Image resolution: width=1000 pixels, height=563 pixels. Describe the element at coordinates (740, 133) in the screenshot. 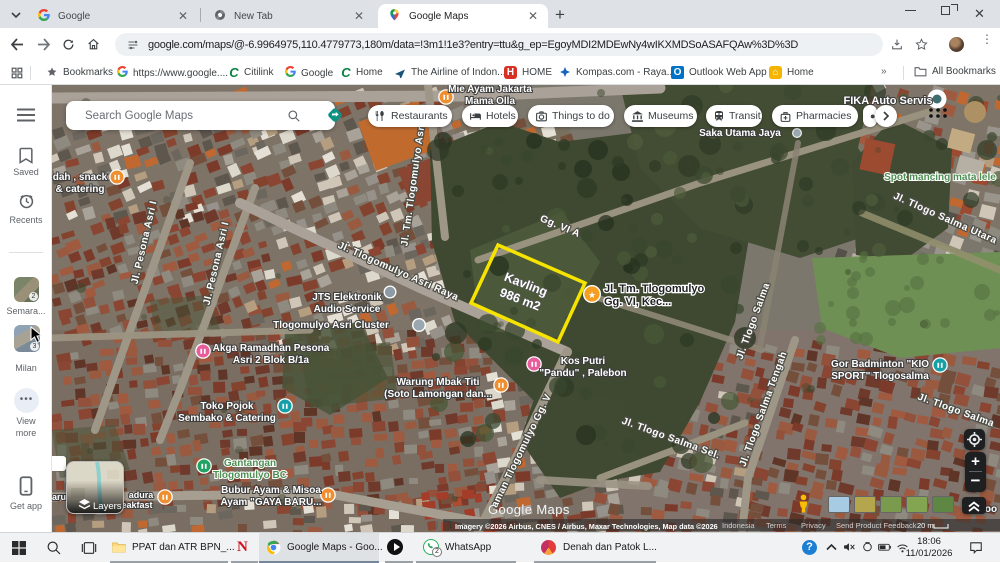

I see `svg-text: Saka Utama Jaya` at that location.